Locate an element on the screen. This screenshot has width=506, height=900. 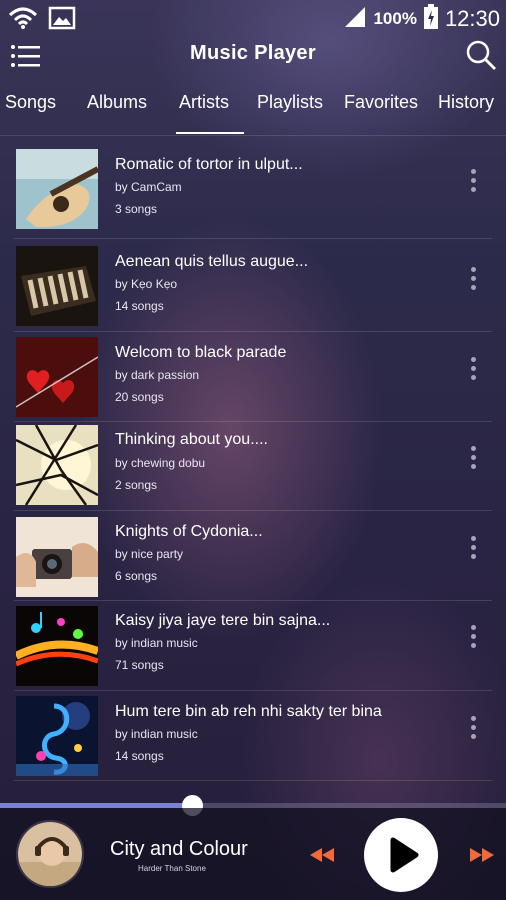
battery-level: 100% is located at coordinates (395, 18).